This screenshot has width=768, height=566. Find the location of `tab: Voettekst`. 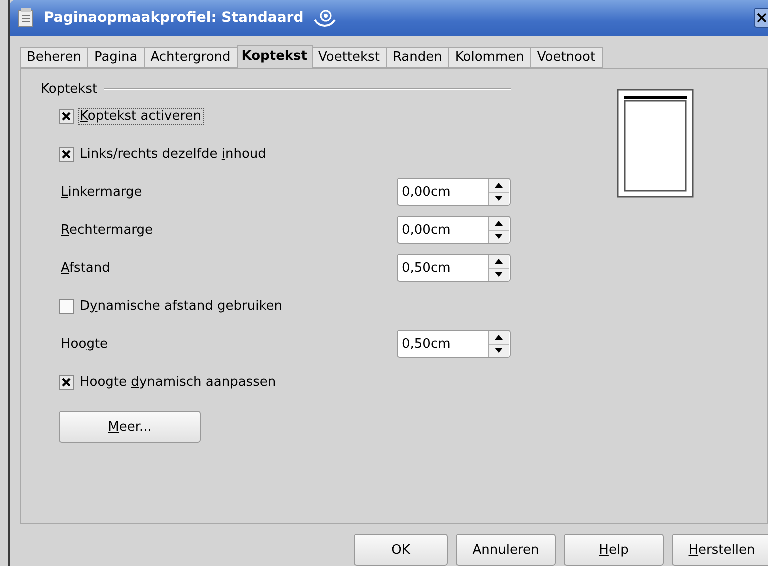

tab: Voettekst is located at coordinates (349, 57).